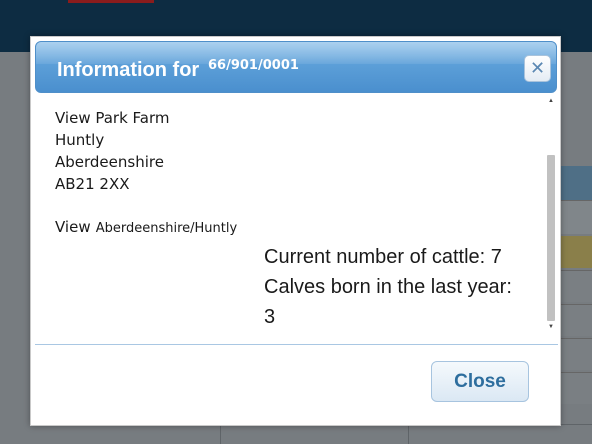 The height and width of the screenshot is (444, 592). Describe the element at coordinates (576, 183) in the screenshot. I see `background-table-header-strip` at that location.